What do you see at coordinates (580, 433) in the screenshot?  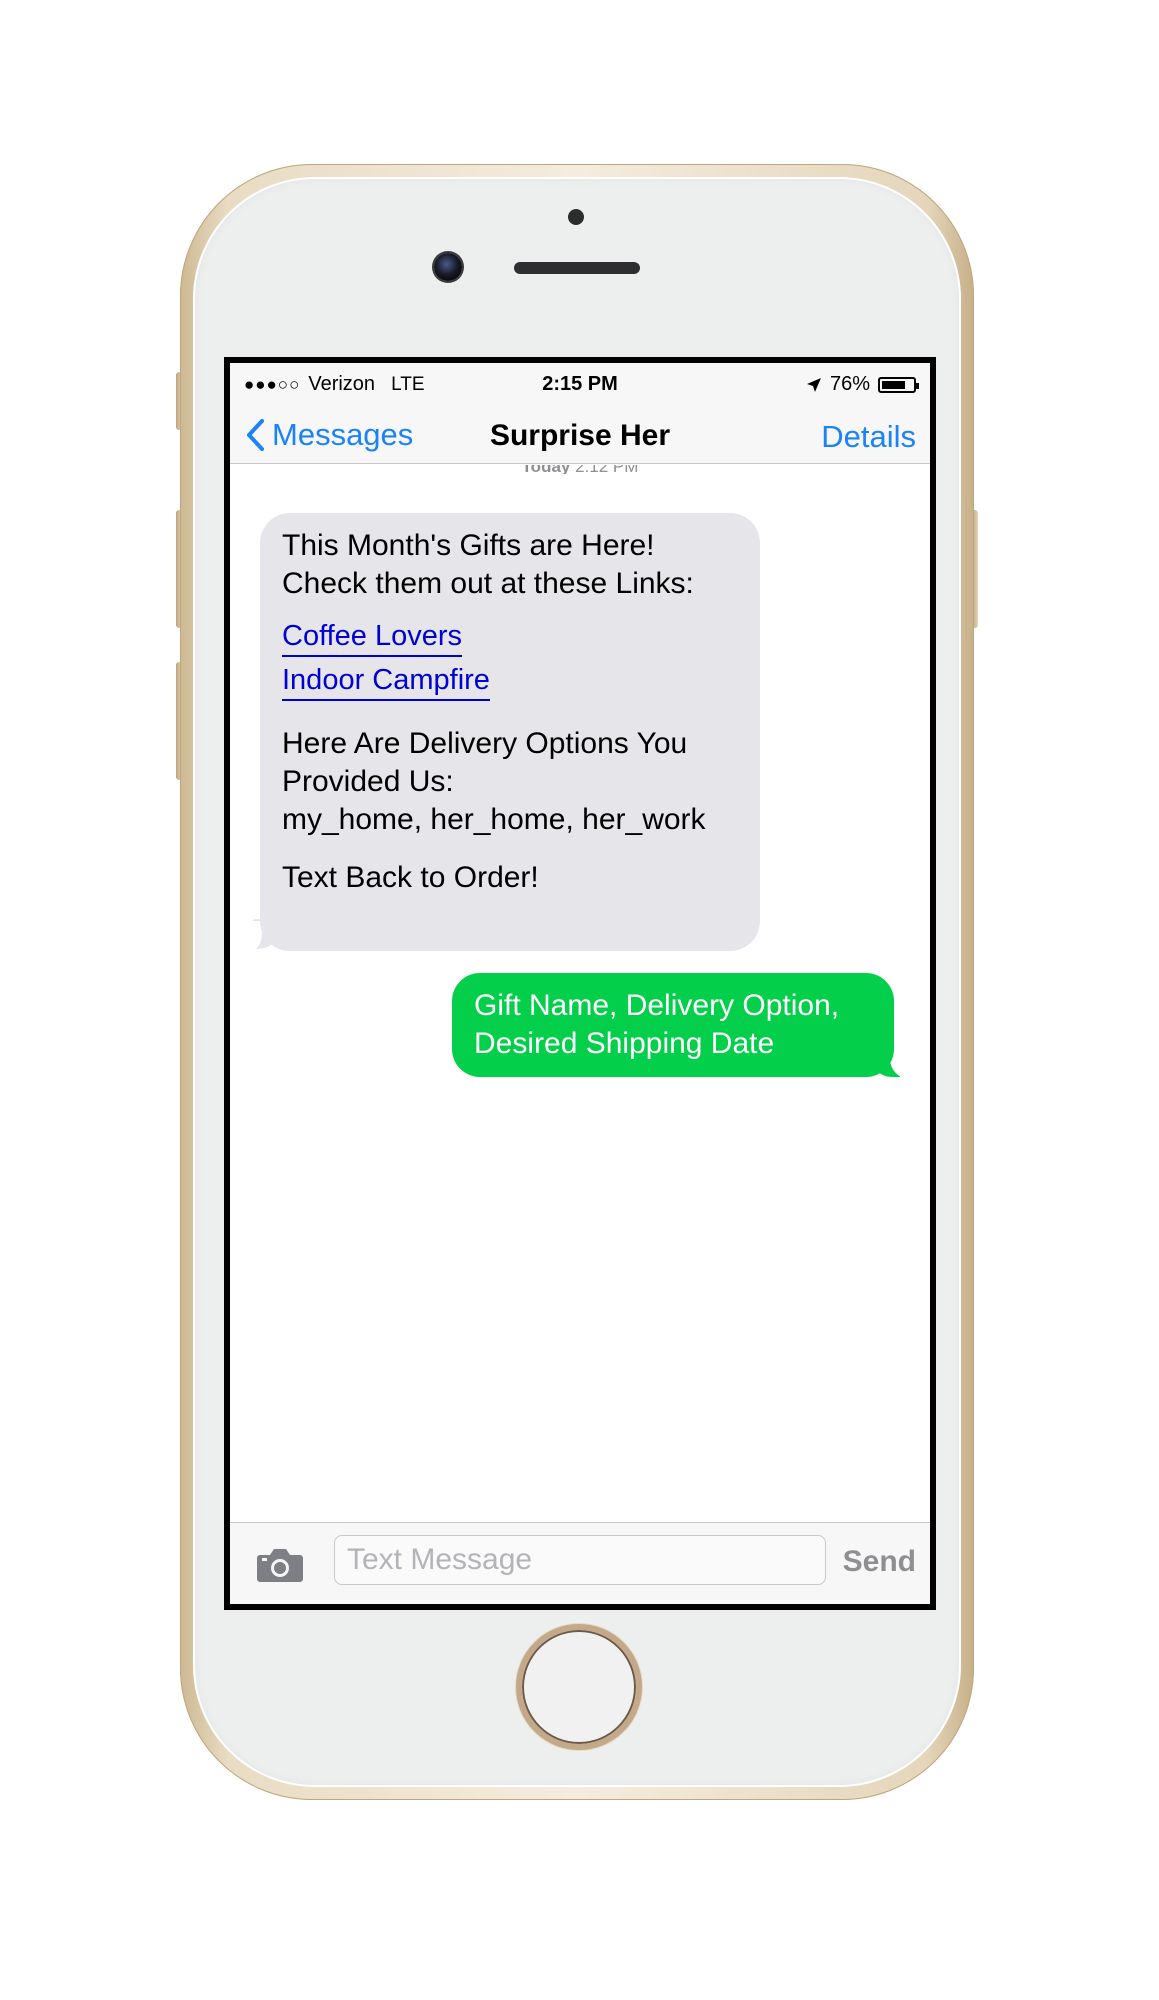 I see `navigation-bar: Messages Surprise Her Details` at bounding box center [580, 433].